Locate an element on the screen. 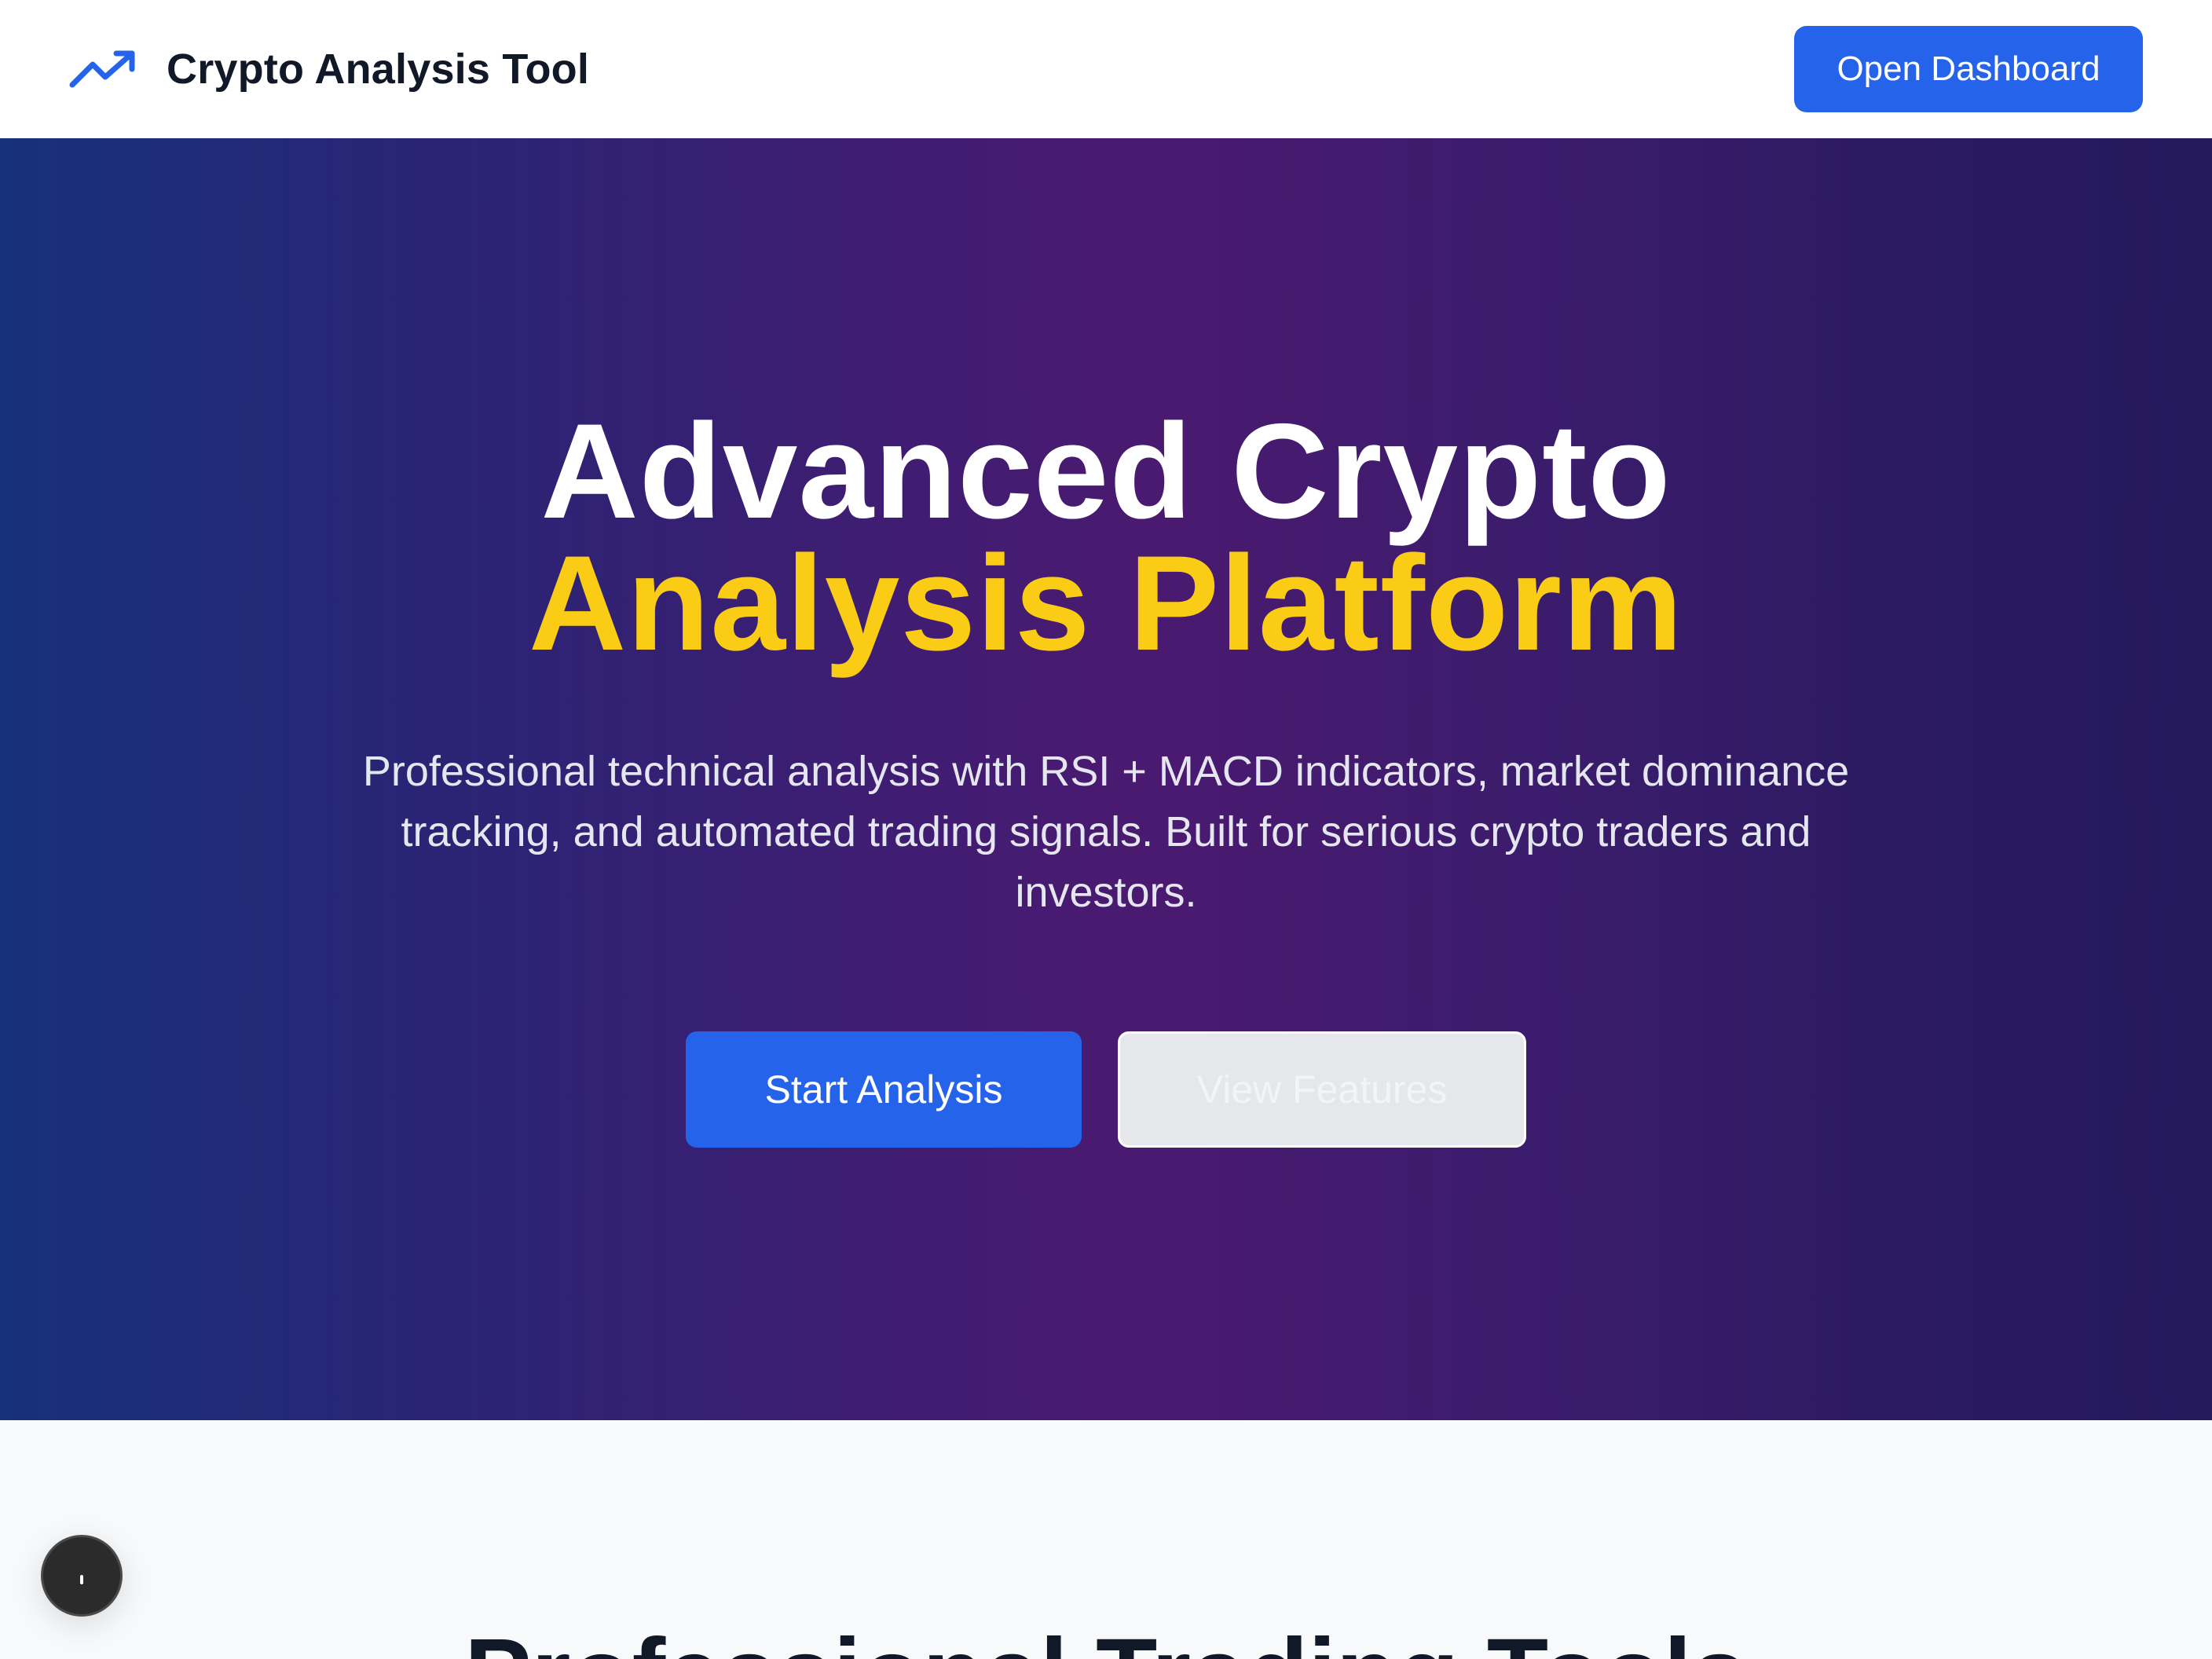  section-heading: Professional Trading Tools is located at coordinates (1106, 1641).